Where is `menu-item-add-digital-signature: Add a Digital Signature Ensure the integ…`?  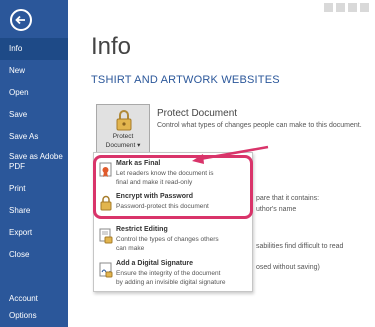 menu-item-add-digital-signature: Add a Digital Signature Ensure the integ… is located at coordinates (173, 275).